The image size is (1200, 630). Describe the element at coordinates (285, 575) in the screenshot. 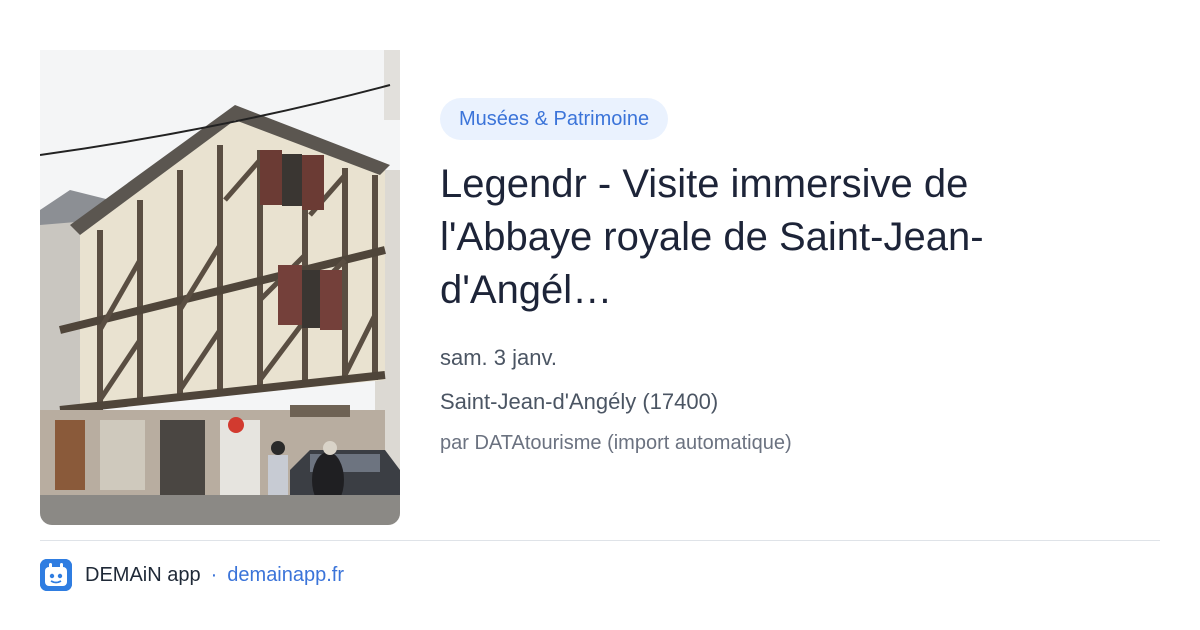

I see `domain-link: demainapp.fr` at that location.